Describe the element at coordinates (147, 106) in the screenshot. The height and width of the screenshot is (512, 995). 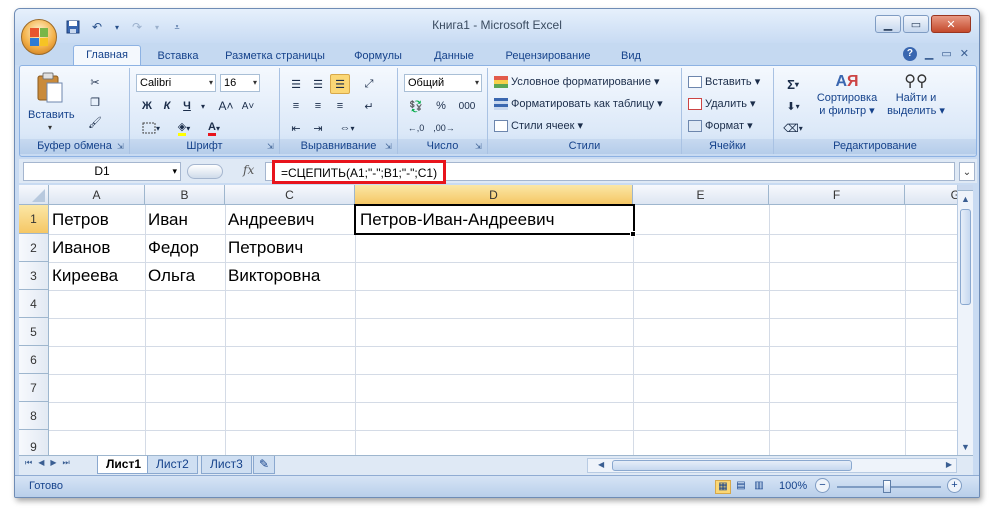
I see `bold-button: Ж` at that location.